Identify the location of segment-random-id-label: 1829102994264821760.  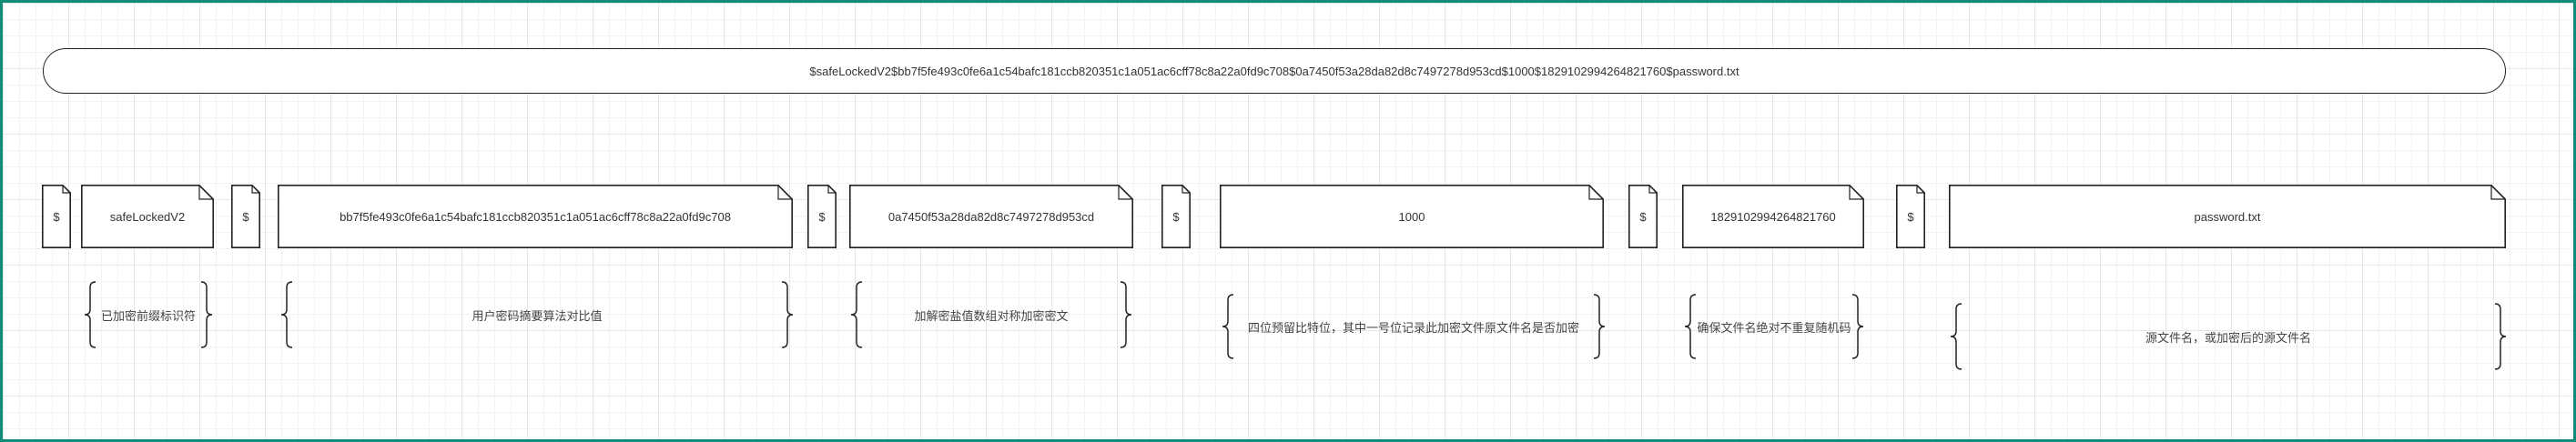
(1773, 217).